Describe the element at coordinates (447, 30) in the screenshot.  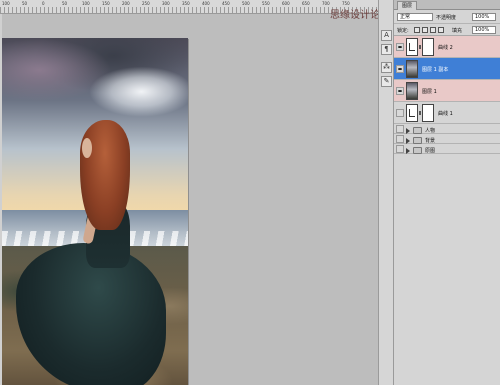
I see `lock-row: 锁定: 填充 100%` at that location.